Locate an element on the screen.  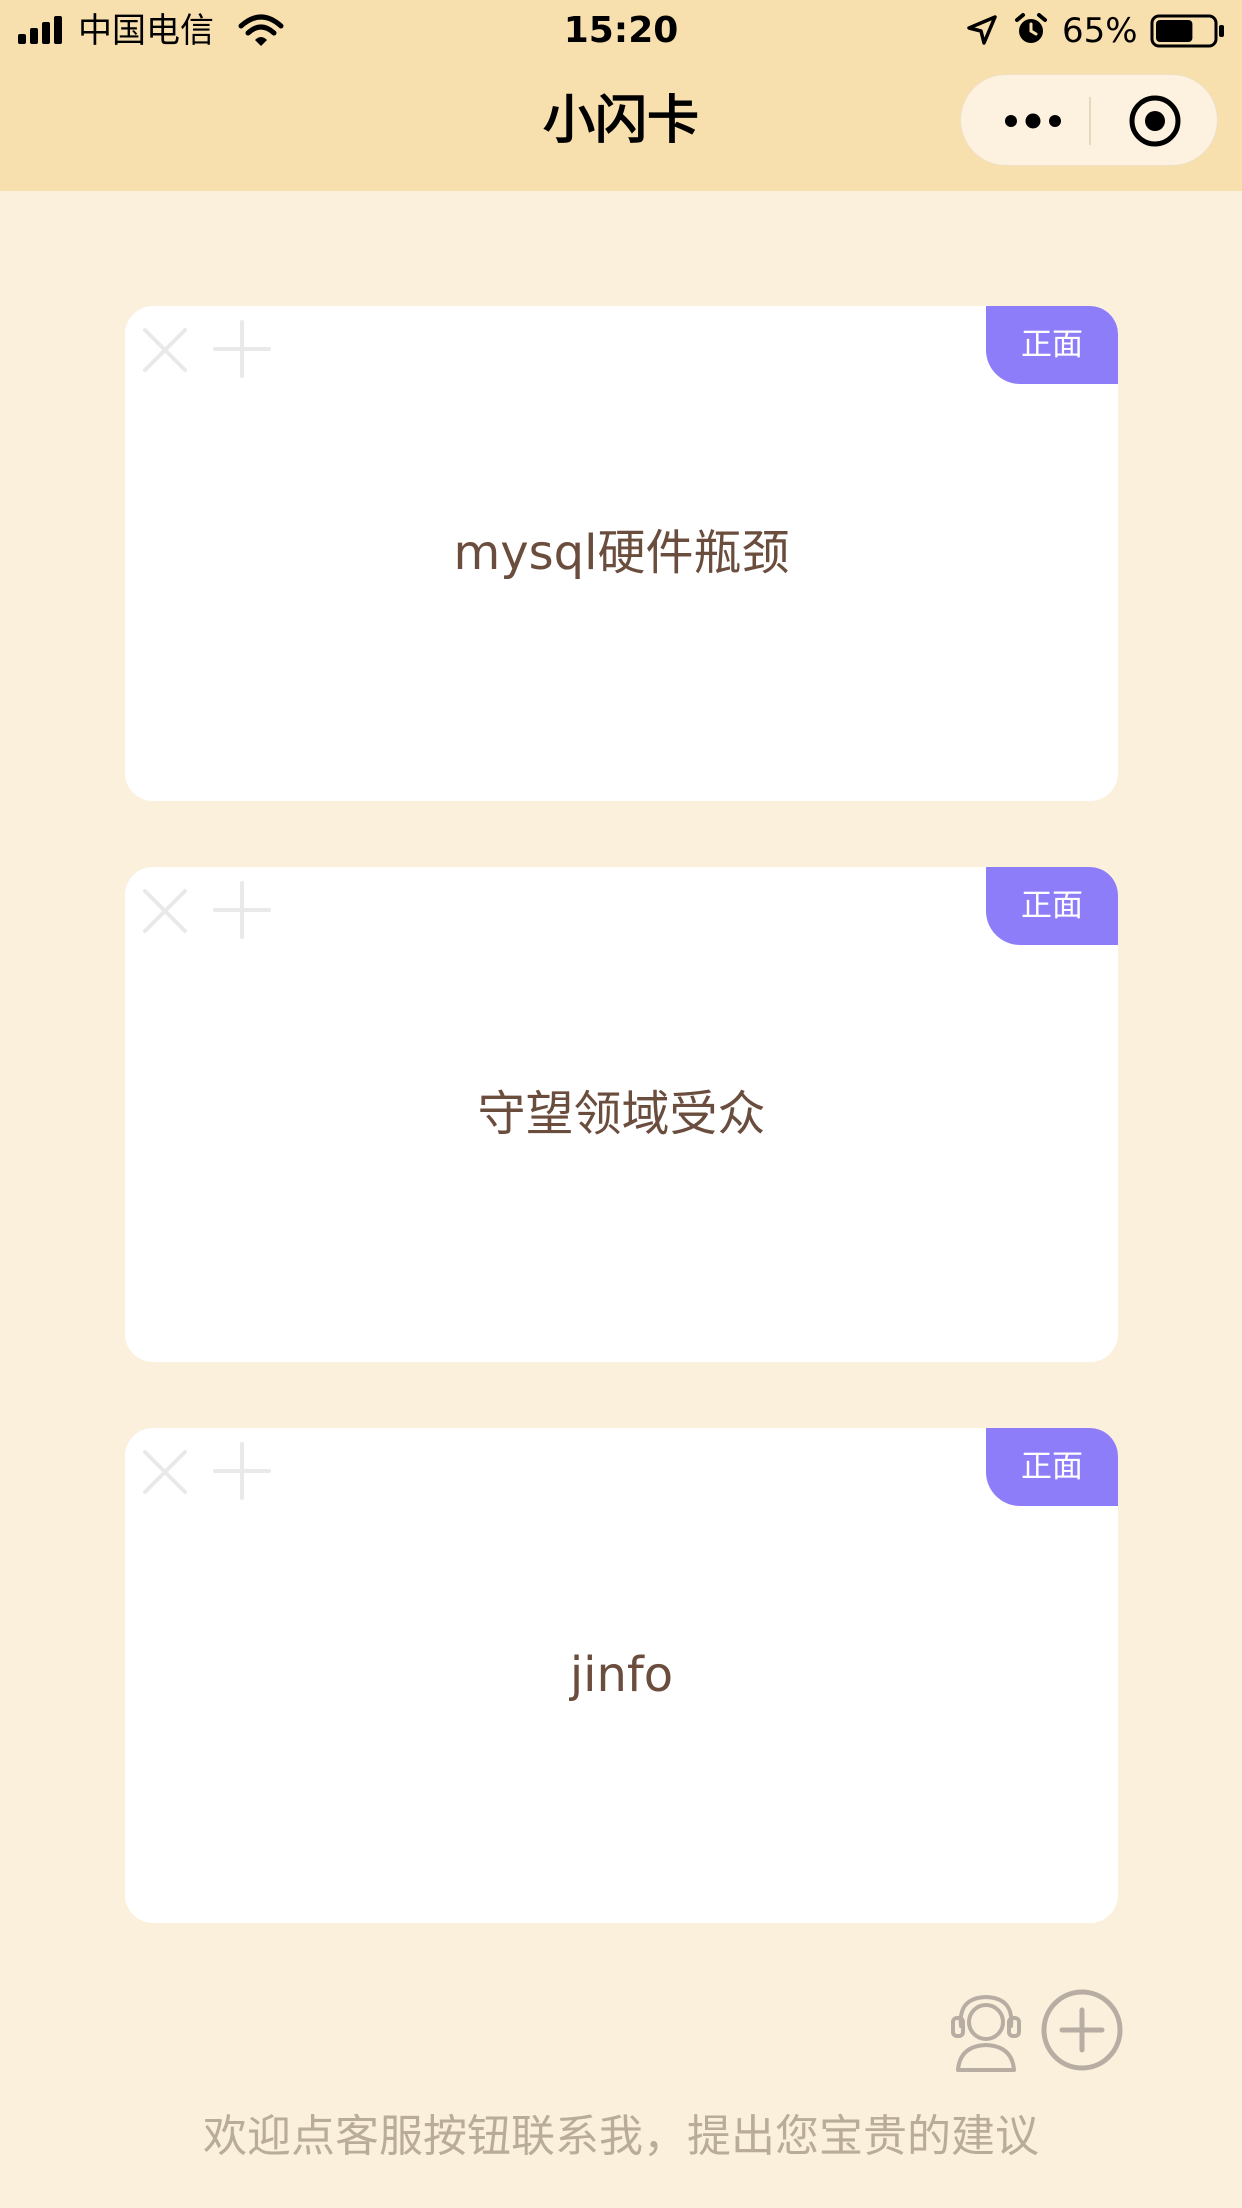
status-time: 15:20 is located at coordinates (621, 30).